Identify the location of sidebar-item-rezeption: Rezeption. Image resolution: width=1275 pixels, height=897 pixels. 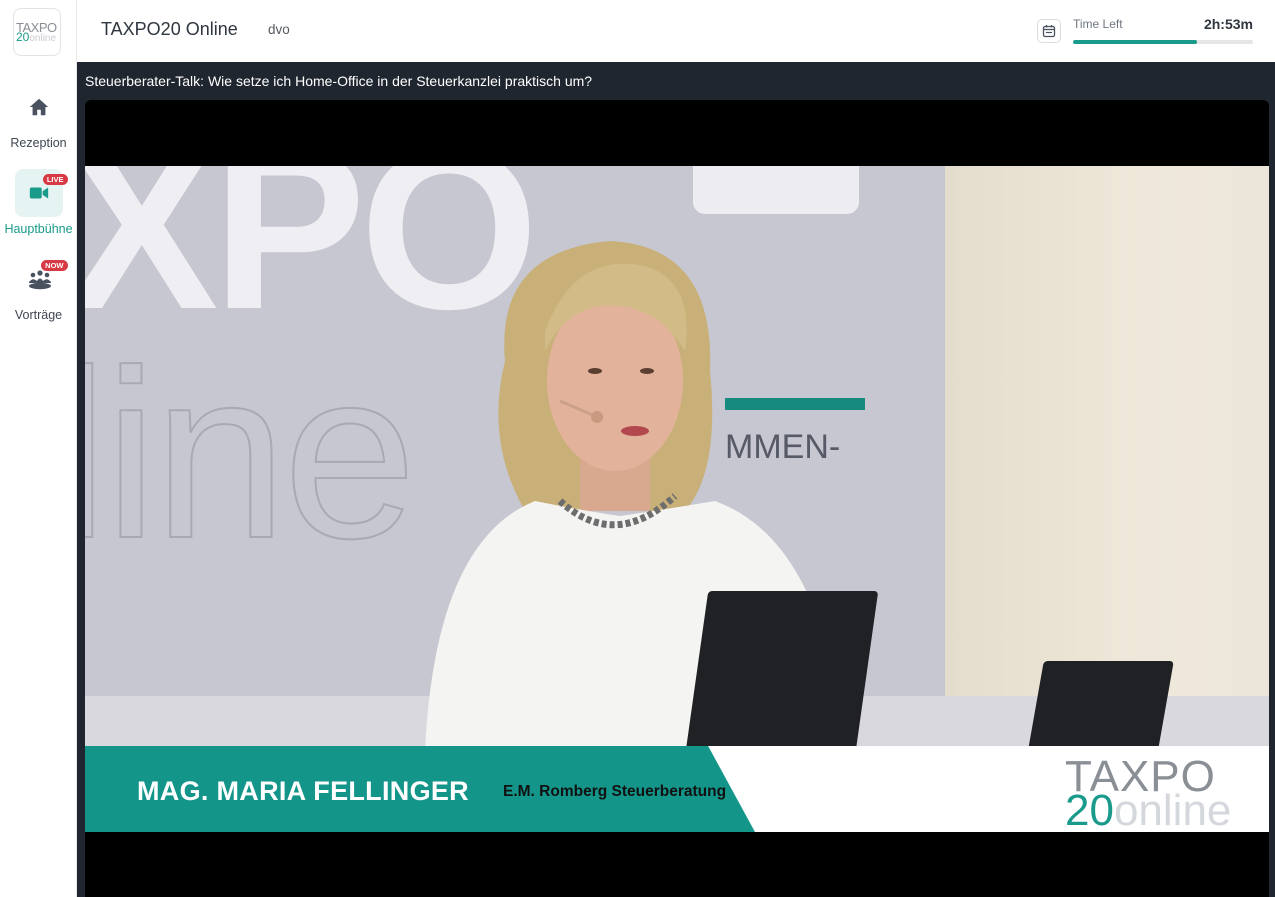
(38, 116).